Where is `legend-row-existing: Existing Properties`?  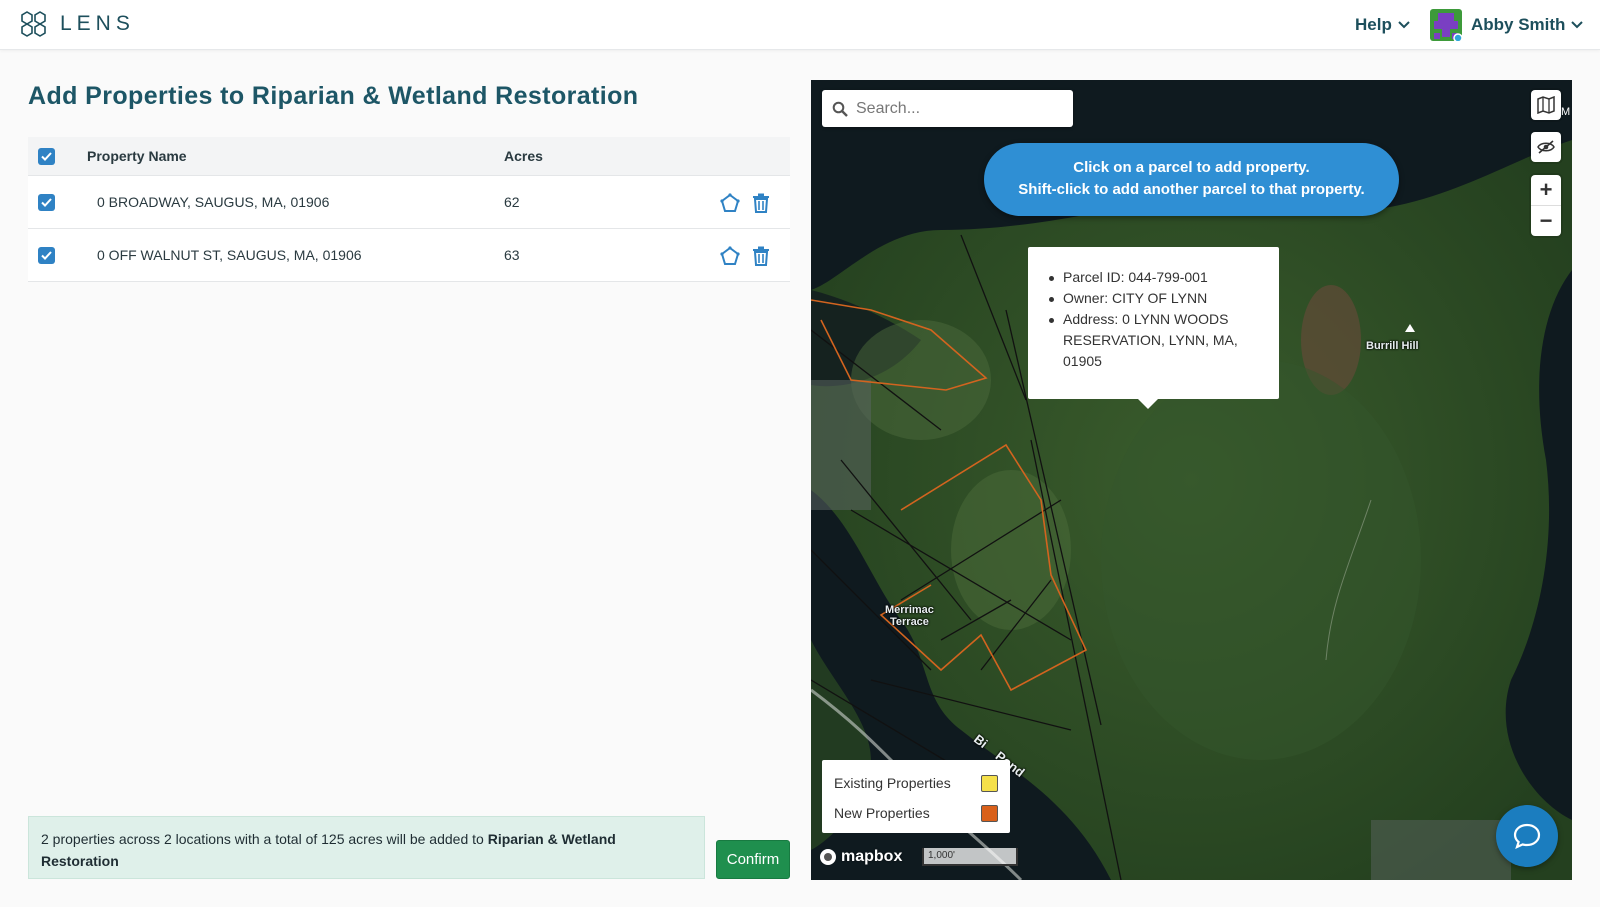 legend-row-existing: Existing Properties is located at coordinates (916, 783).